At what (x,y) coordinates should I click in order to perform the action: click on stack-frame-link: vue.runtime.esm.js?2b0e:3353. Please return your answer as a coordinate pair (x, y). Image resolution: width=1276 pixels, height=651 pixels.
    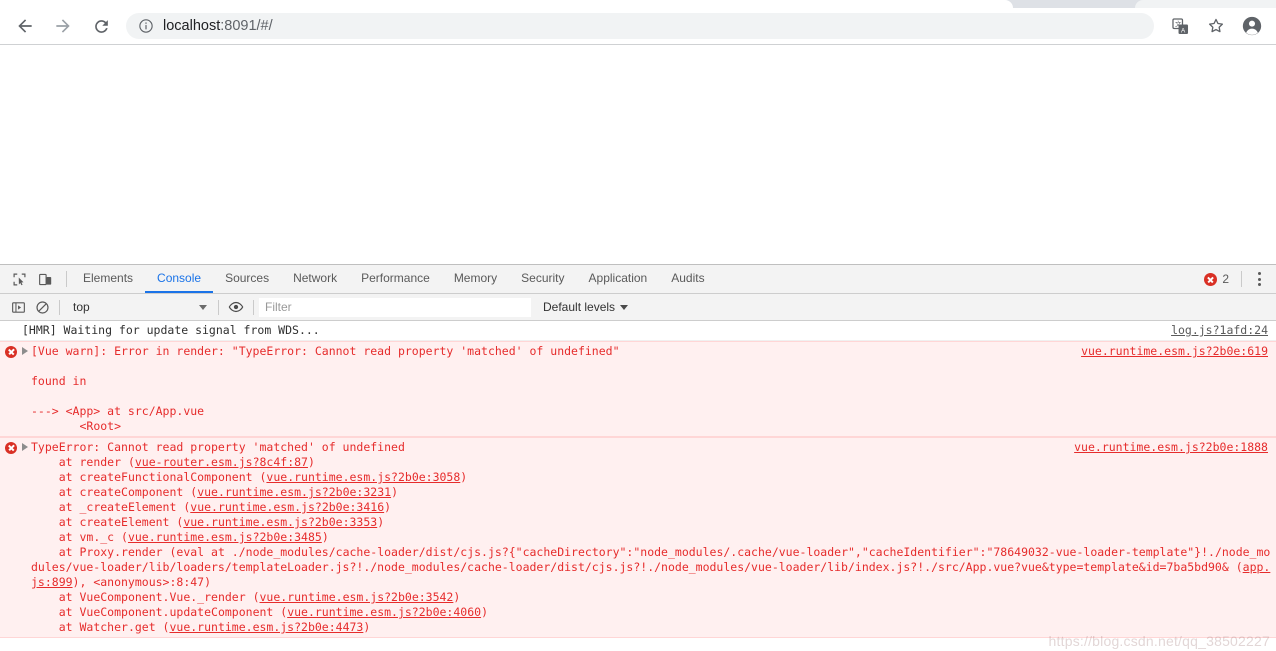
    Looking at the image, I should click on (280, 522).